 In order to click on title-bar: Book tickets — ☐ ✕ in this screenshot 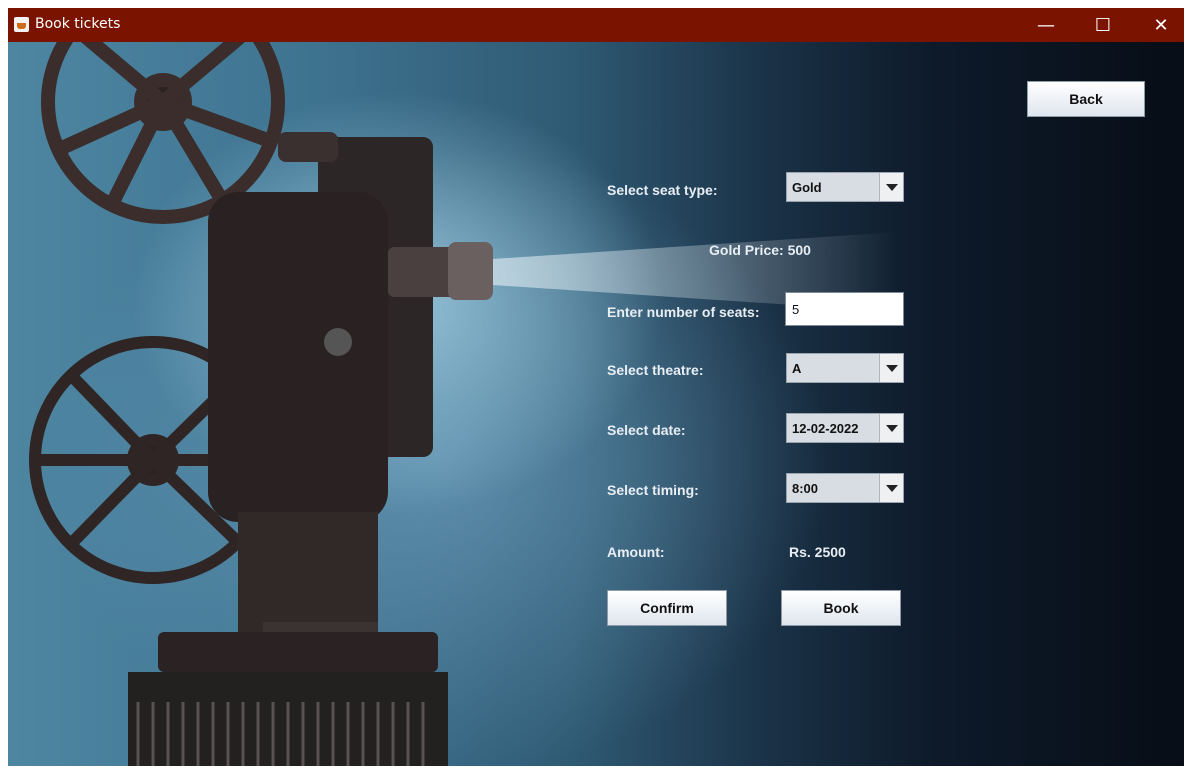, I will do `click(596, 25)`.